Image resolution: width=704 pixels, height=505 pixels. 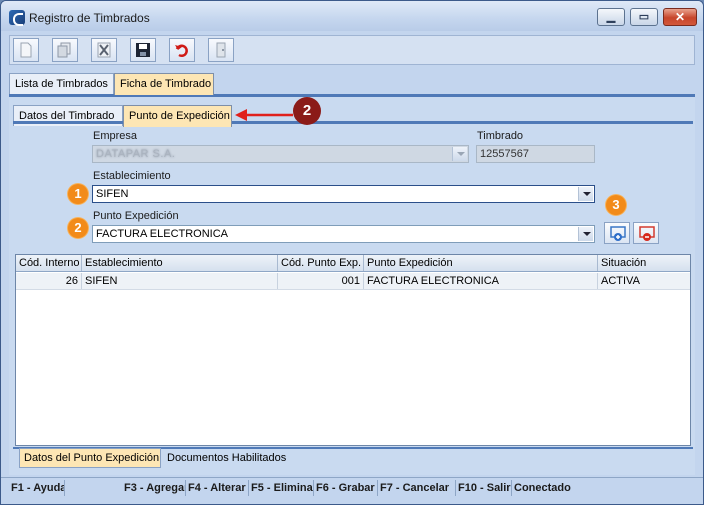 I want to click on exit-button, so click(x=221, y=50).